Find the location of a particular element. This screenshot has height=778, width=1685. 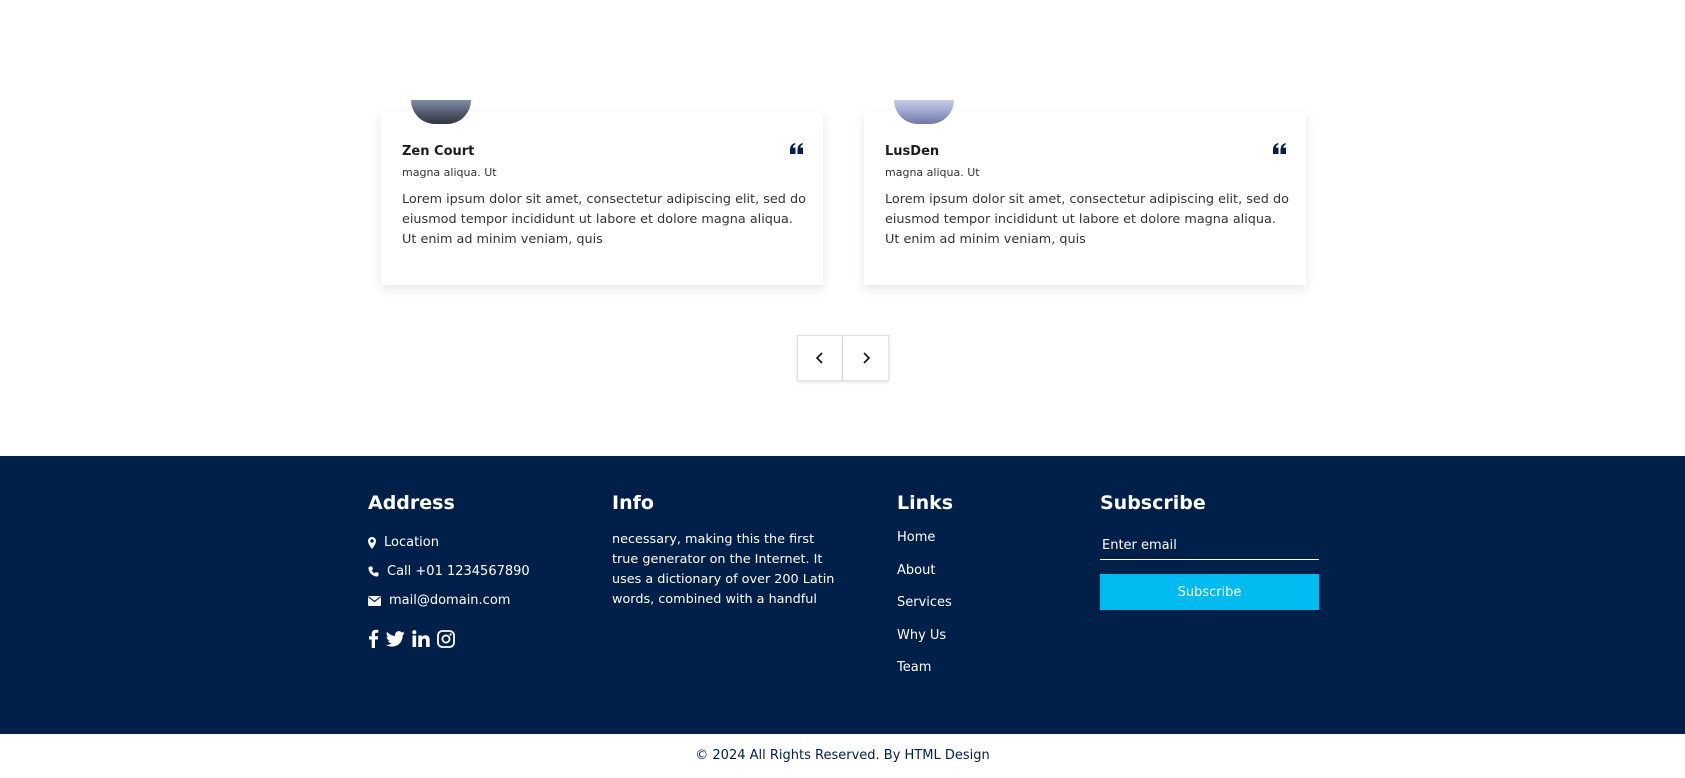

address-heading: Address is located at coordinates (411, 503).